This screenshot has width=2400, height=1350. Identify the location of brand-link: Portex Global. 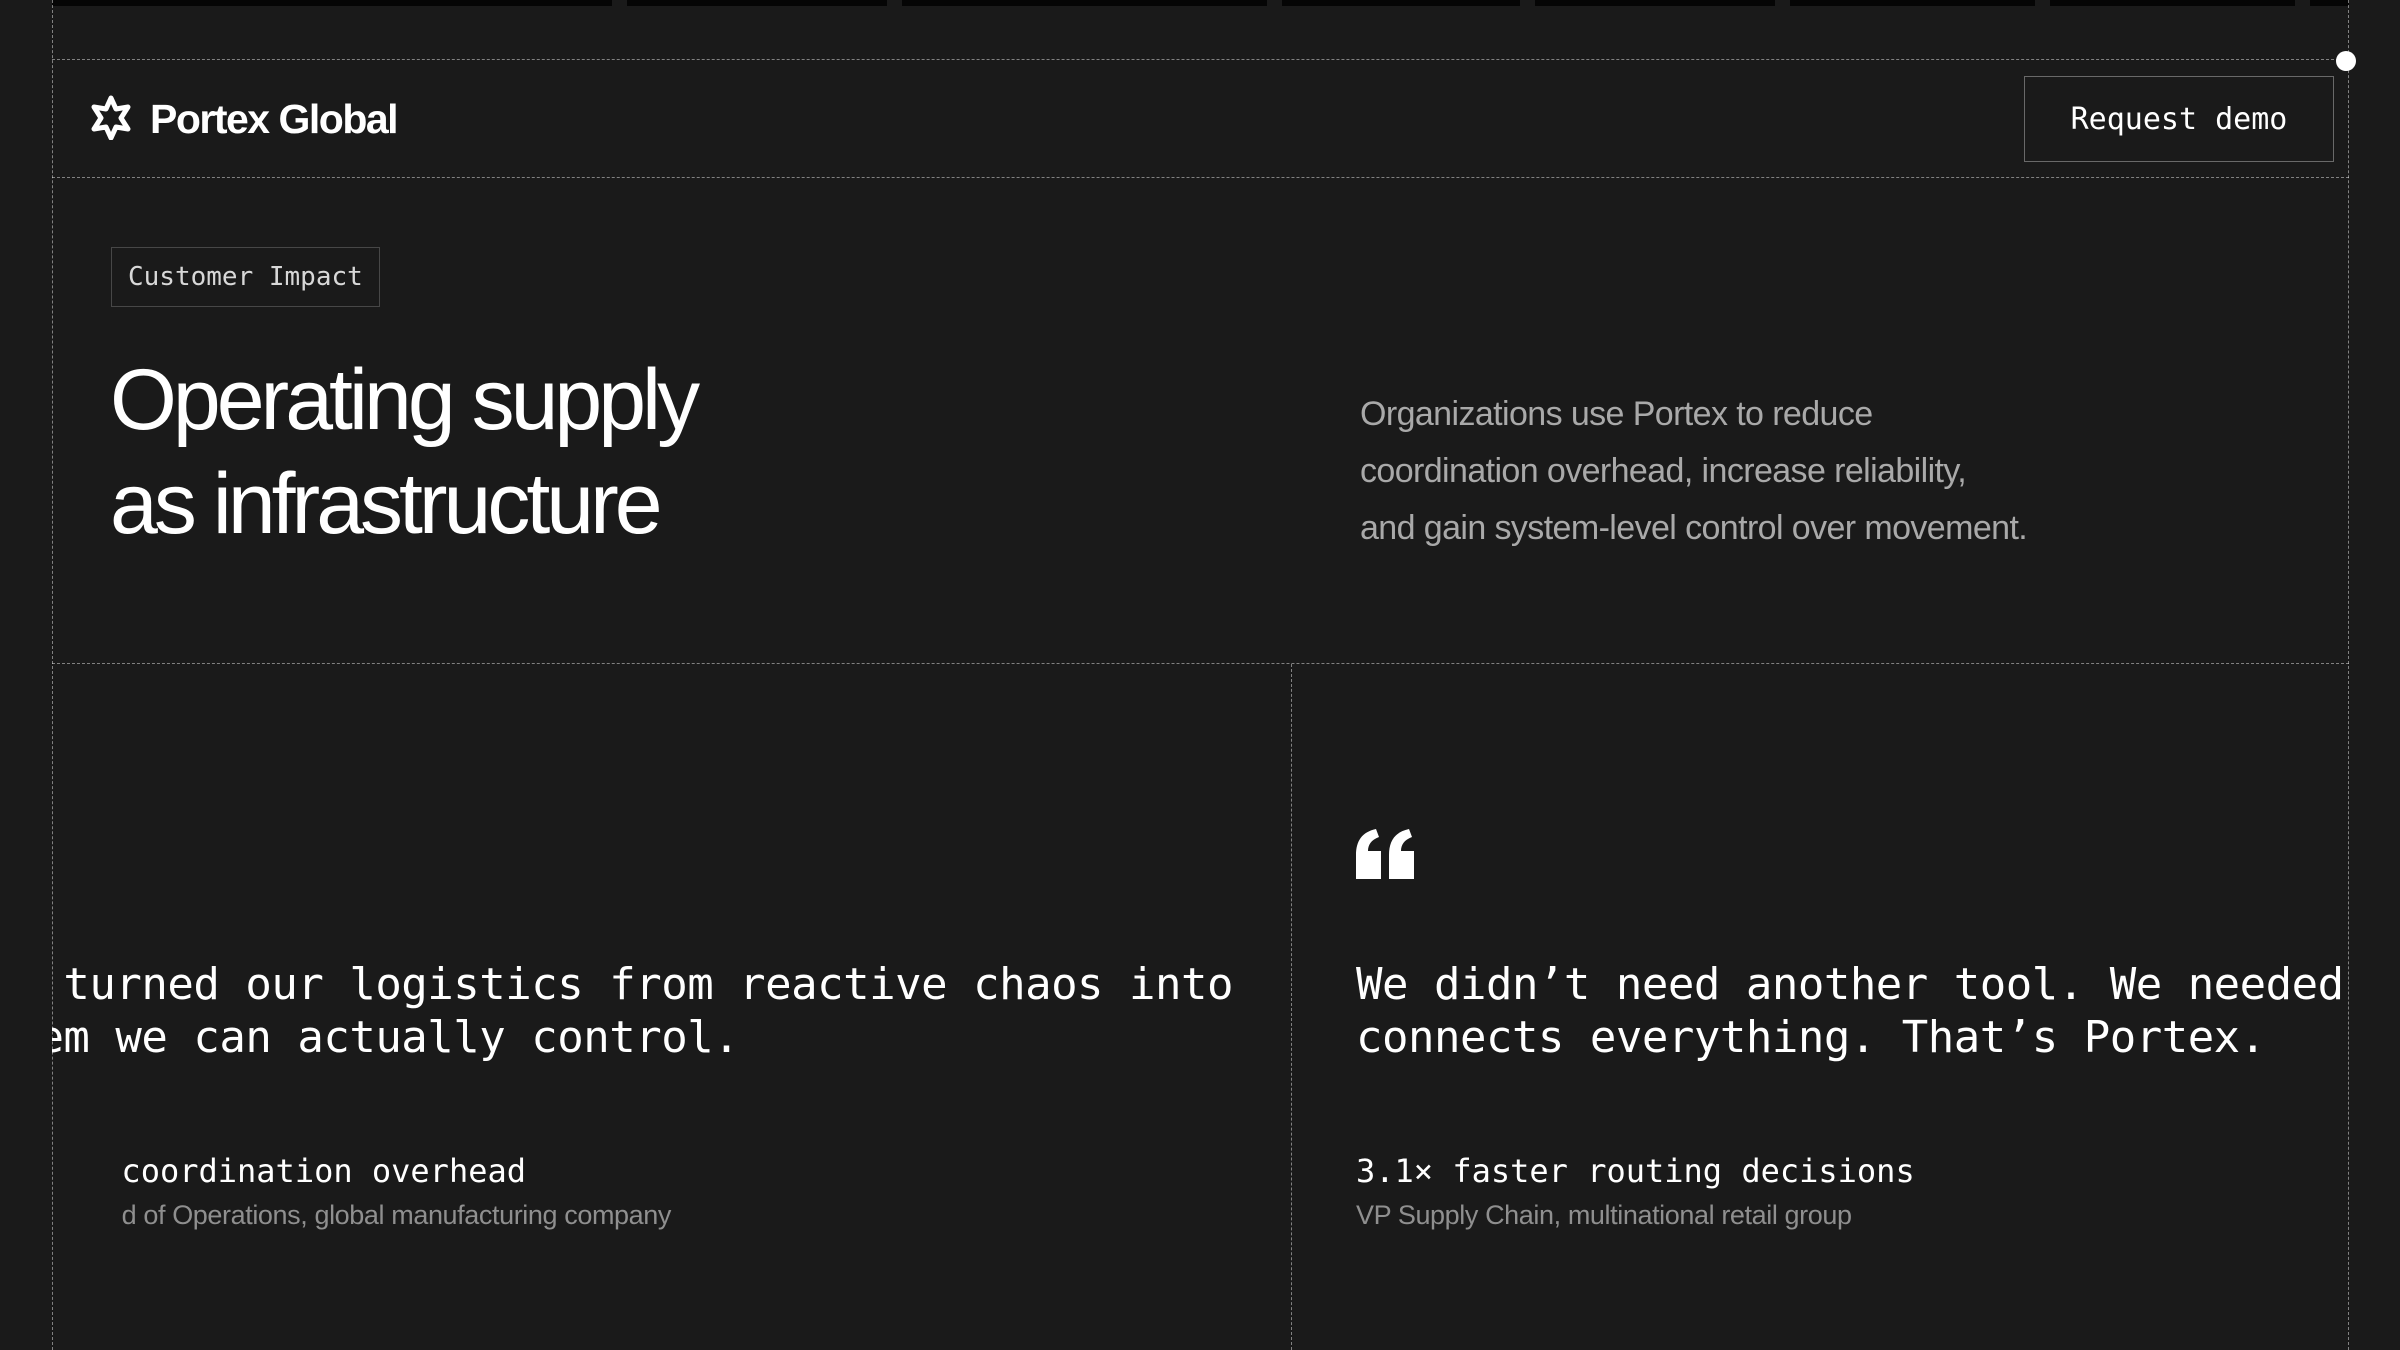
(243, 119).